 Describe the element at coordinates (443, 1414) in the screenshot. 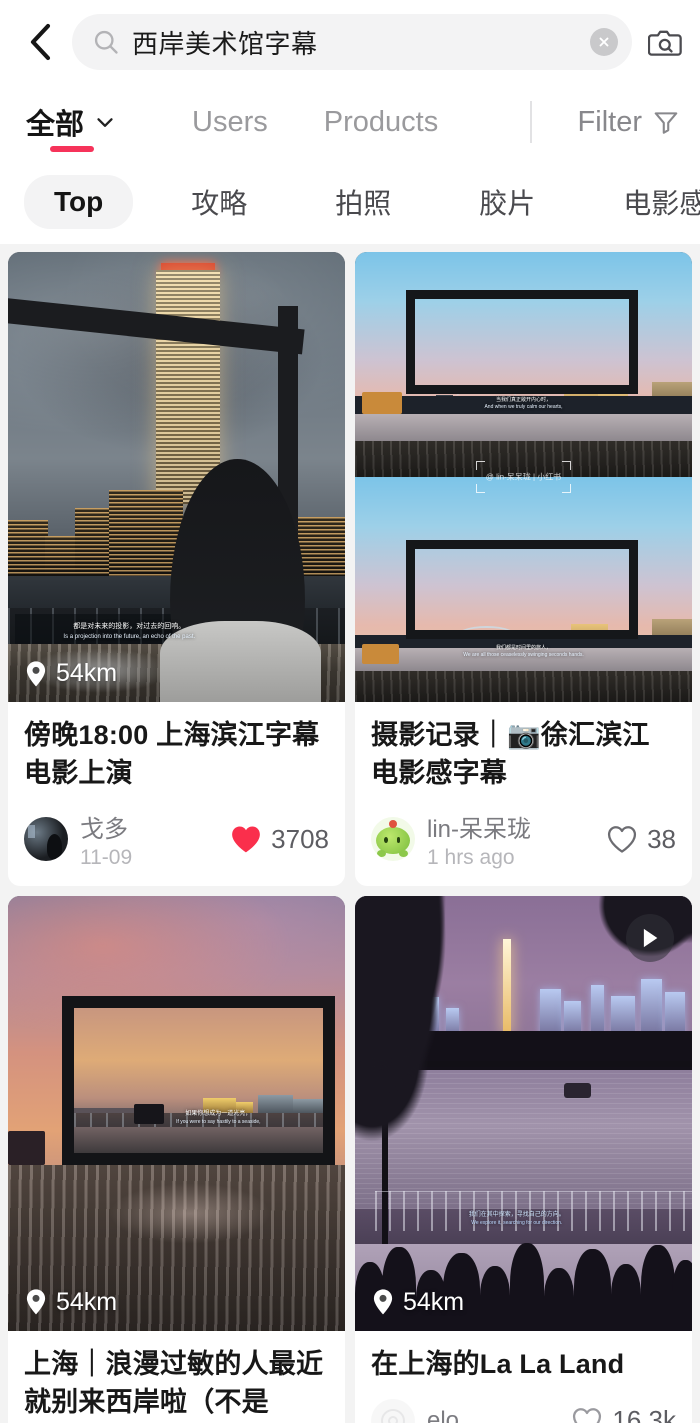

I see `author-name: elo` at that location.